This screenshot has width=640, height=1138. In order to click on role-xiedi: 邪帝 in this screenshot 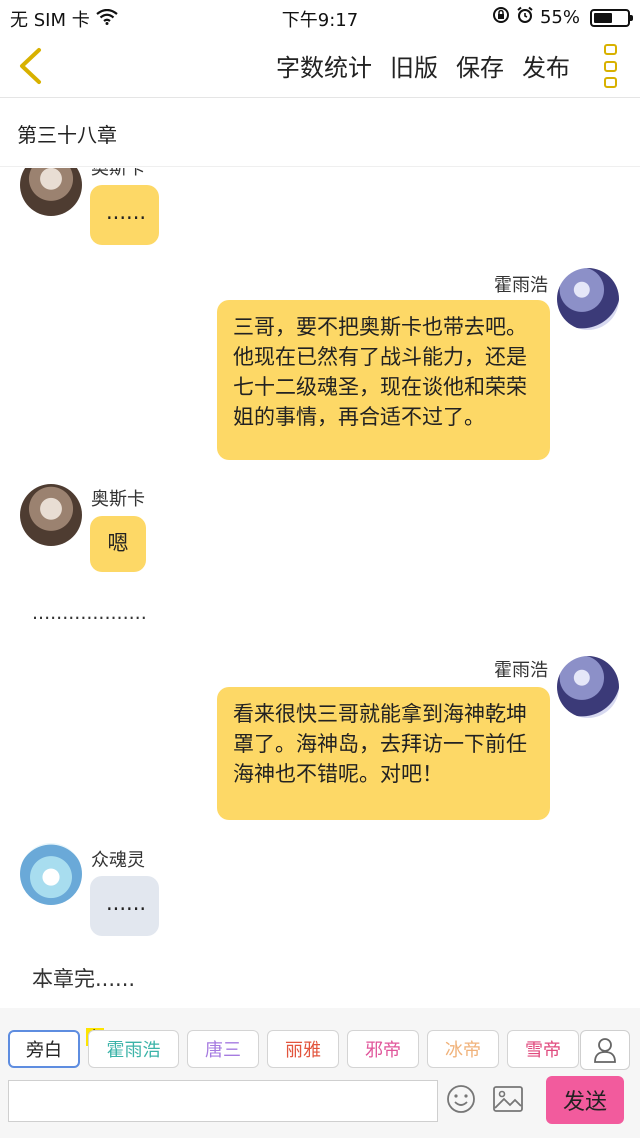, I will do `click(383, 1049)`.